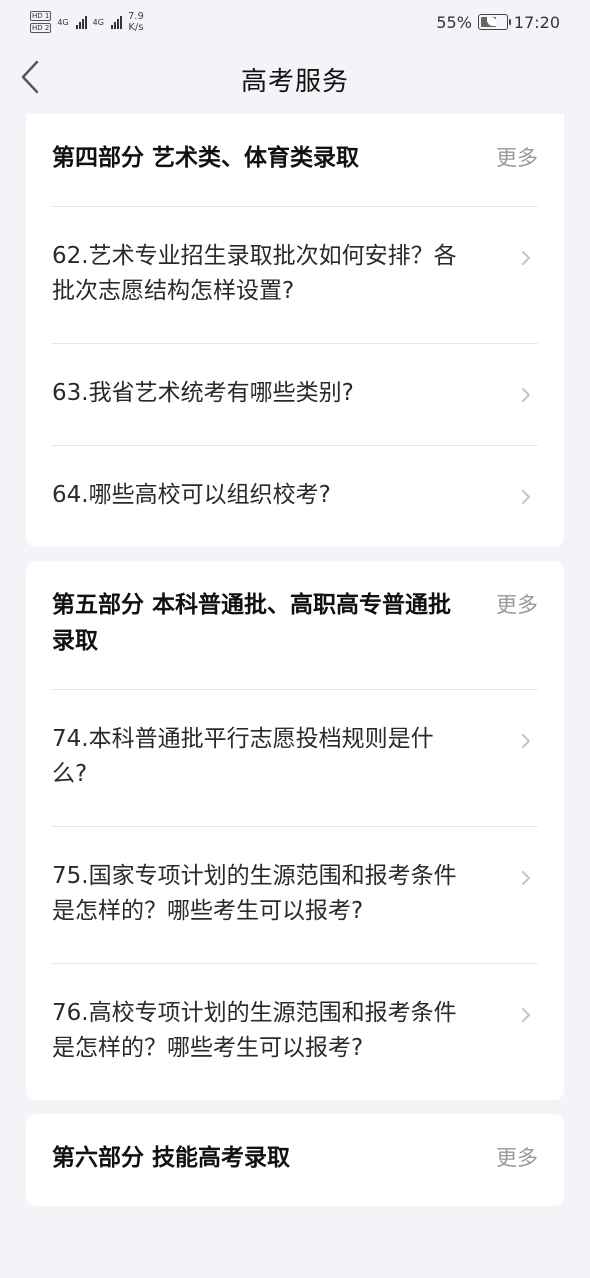 The image size is (590, 1278). Describe the element at coordinates (136, 27) in the screenshot. I see `speed-unit: K/s` at that location.